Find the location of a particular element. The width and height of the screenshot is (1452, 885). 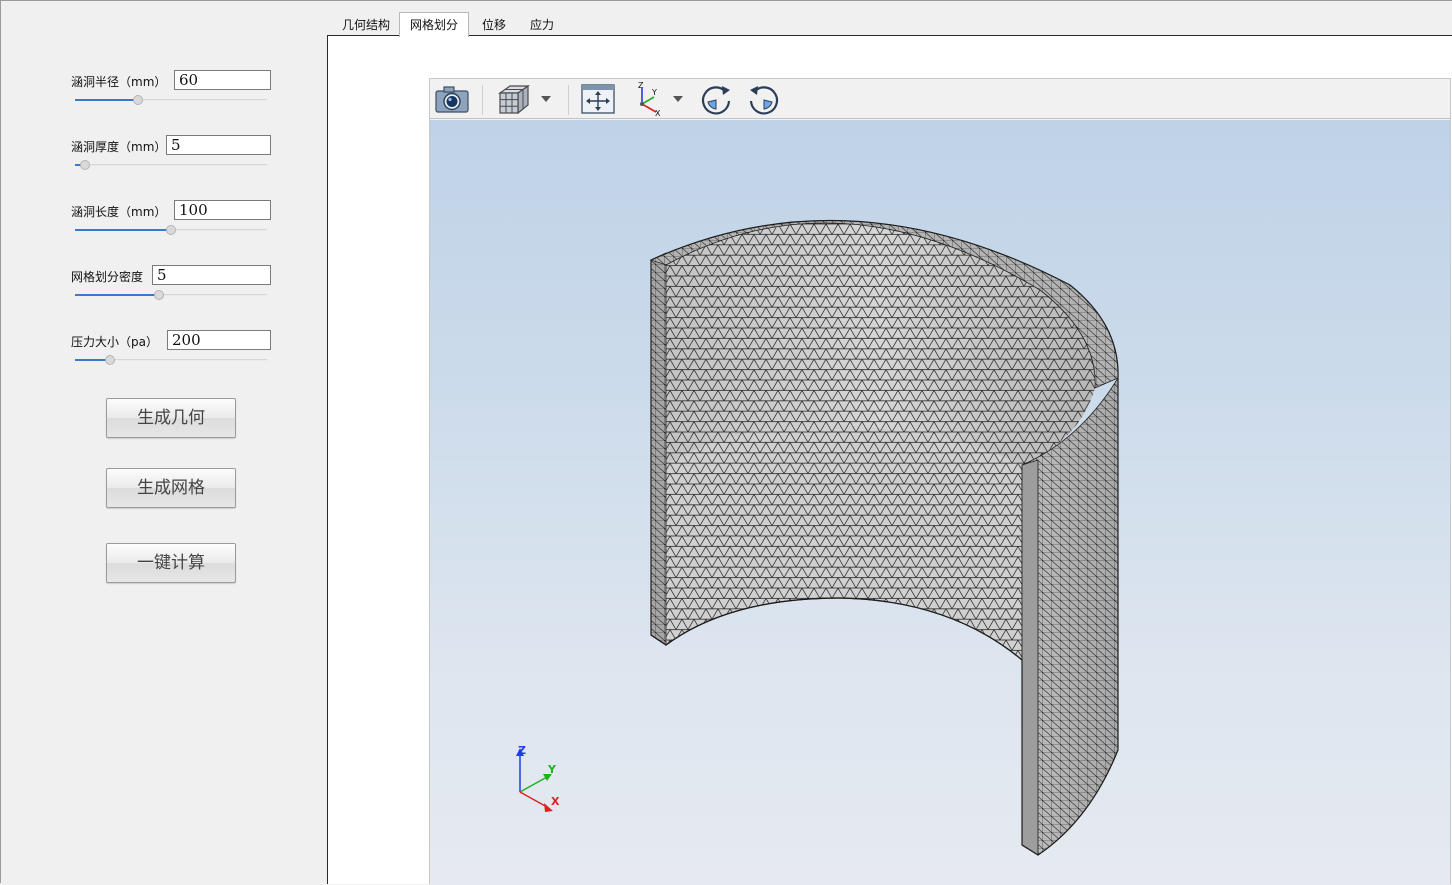

viewer-toolbar: Z Y X is located at coordinates (940, 99).